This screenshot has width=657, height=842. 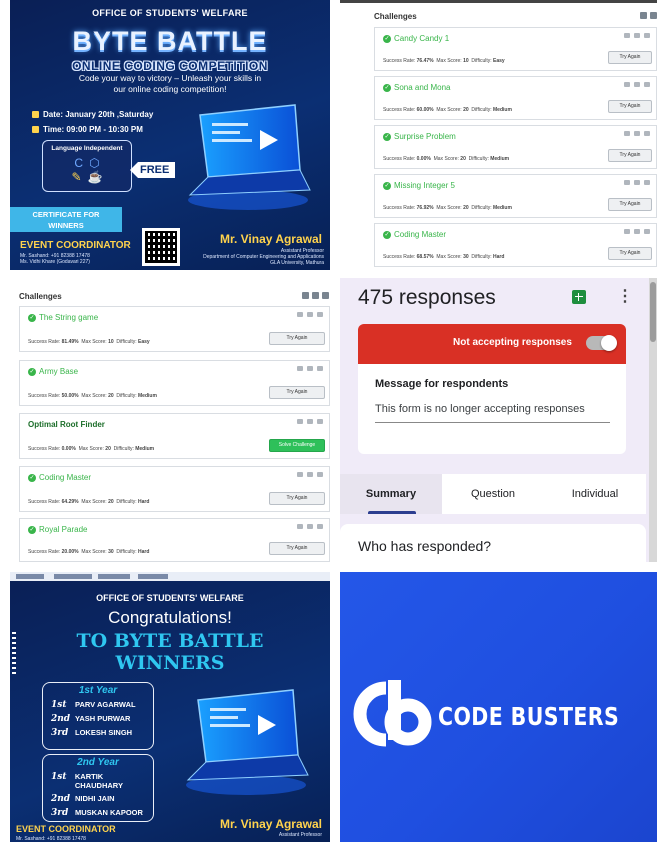 I want to click on success-label: Success Rate:, so click(x=44, y=396).